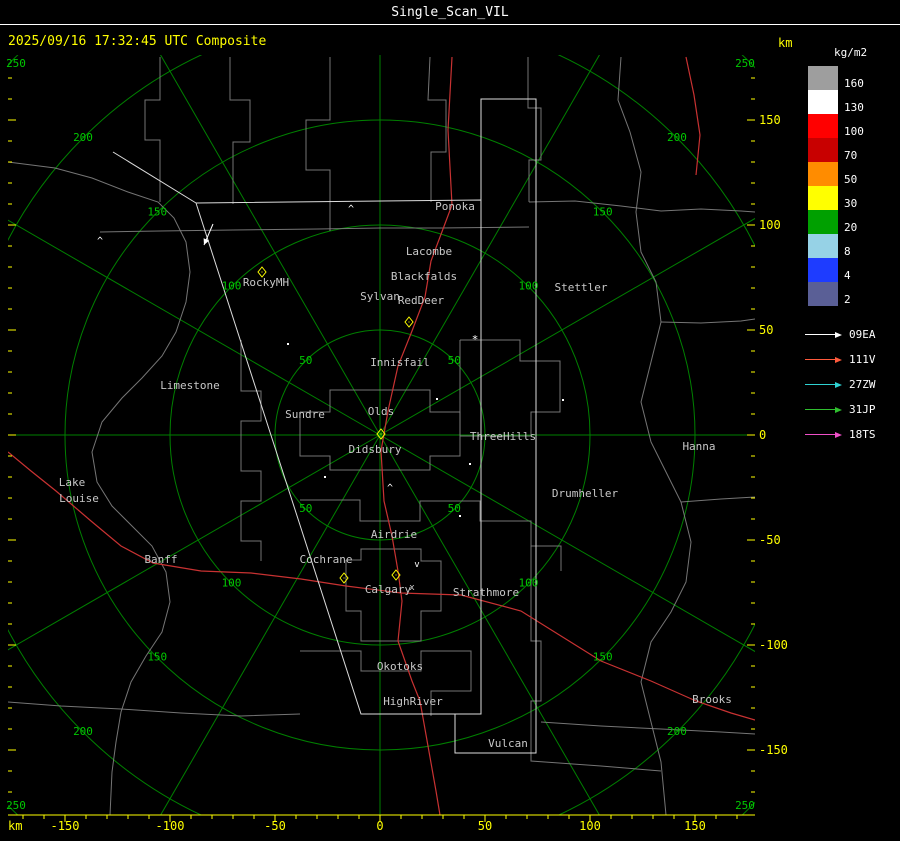  Describe the element at coordinates (400, 362) in the screenshot. I see `city-label: Innisfail` at that location.